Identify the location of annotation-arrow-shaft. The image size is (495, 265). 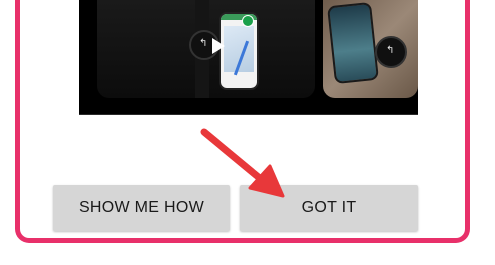
(233, 156).